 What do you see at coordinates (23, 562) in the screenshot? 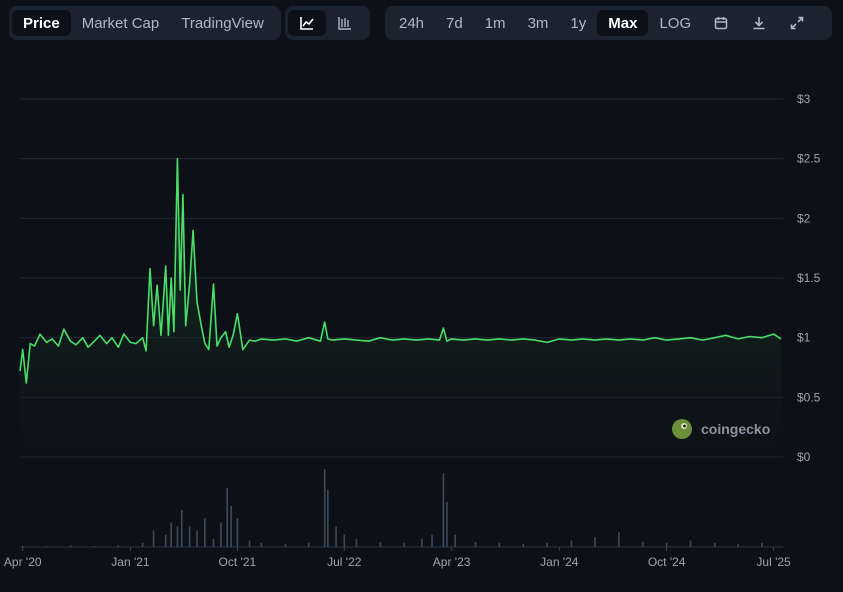
I see `x-tick-label: Apr '20` at bounding box center [23, 562].